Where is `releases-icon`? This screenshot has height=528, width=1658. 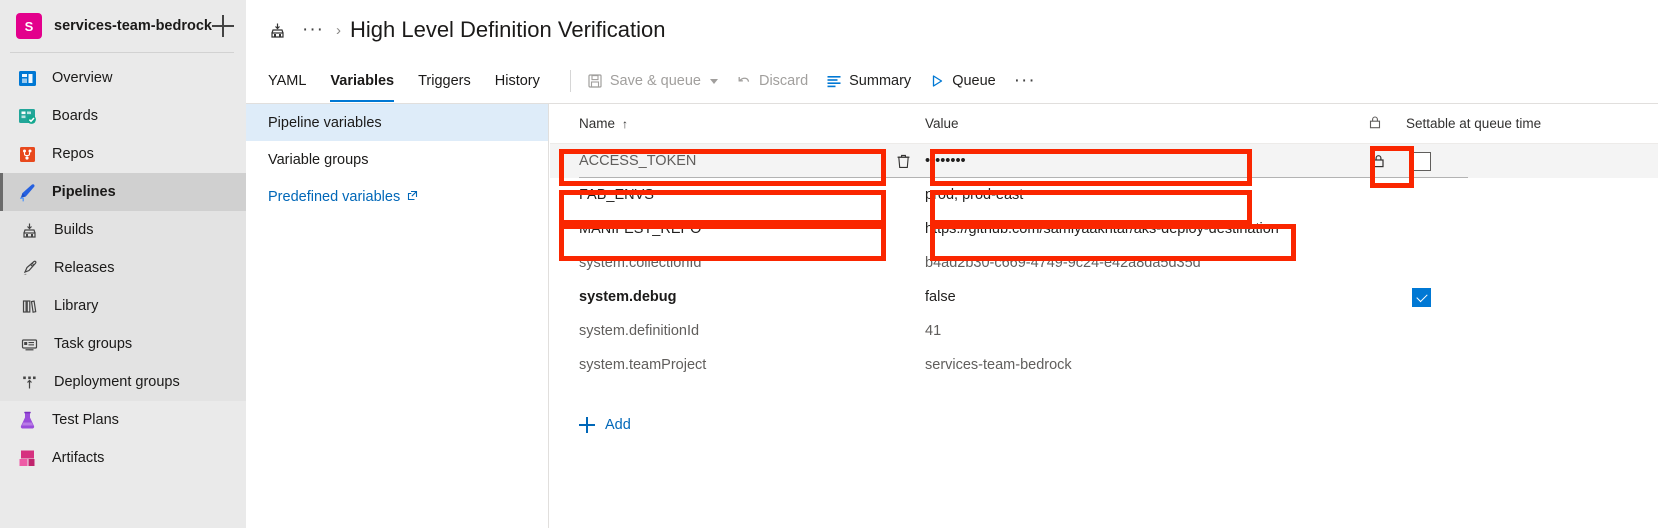
releases-icon is located at coordinates (29, 268).